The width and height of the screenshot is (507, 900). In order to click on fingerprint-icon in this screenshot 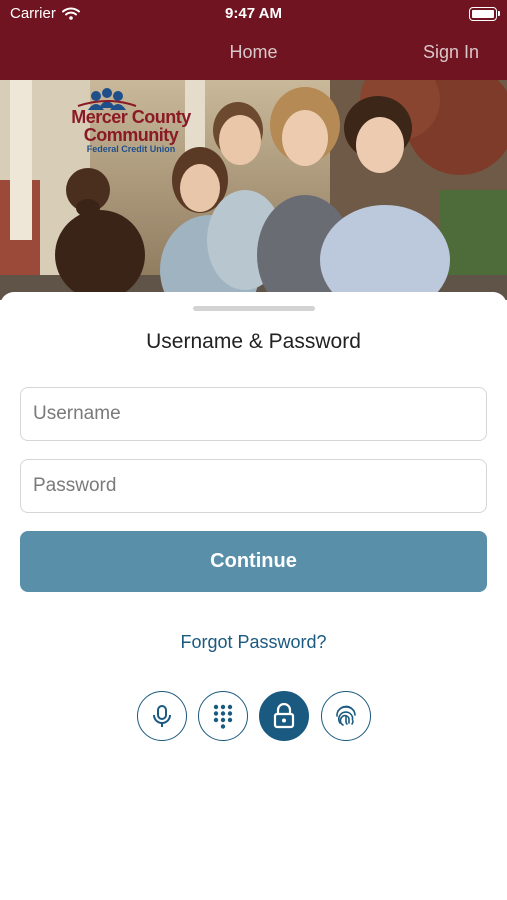, I will do `click(346, 715)`.